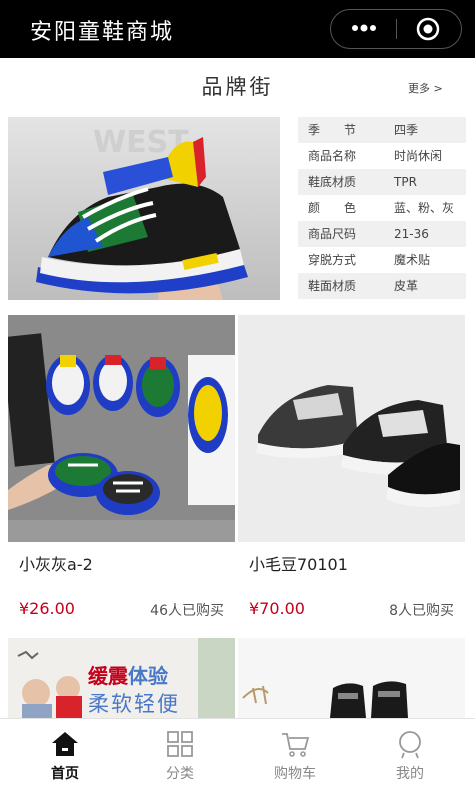 This screenshot has height=791, width=475. What do you see at coordinates (332, 130) in the screenshot?
I see `spec-label: 季 节` at bounding box center [332, 130].